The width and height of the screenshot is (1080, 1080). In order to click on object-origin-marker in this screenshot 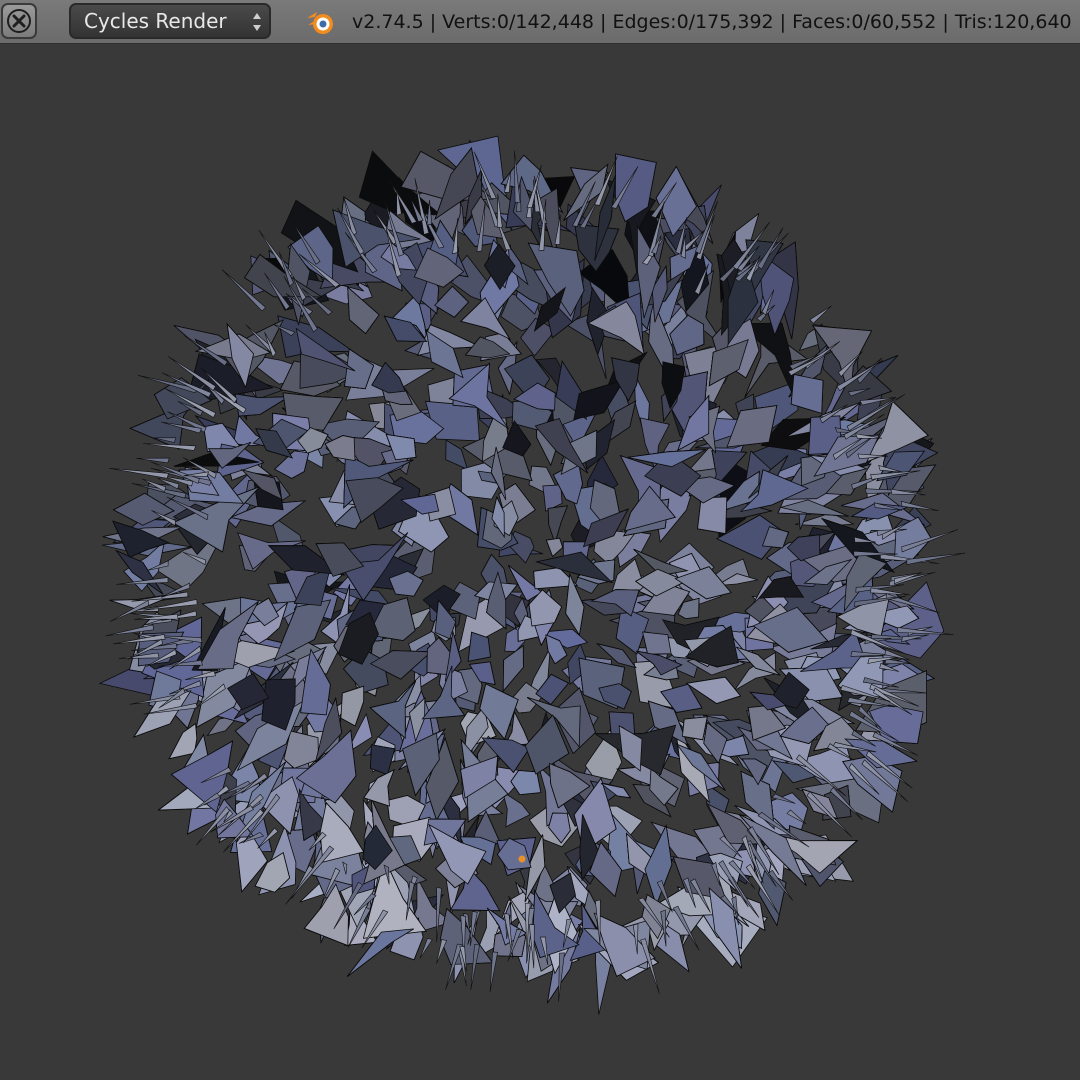, I will do `click(522, 859)`.